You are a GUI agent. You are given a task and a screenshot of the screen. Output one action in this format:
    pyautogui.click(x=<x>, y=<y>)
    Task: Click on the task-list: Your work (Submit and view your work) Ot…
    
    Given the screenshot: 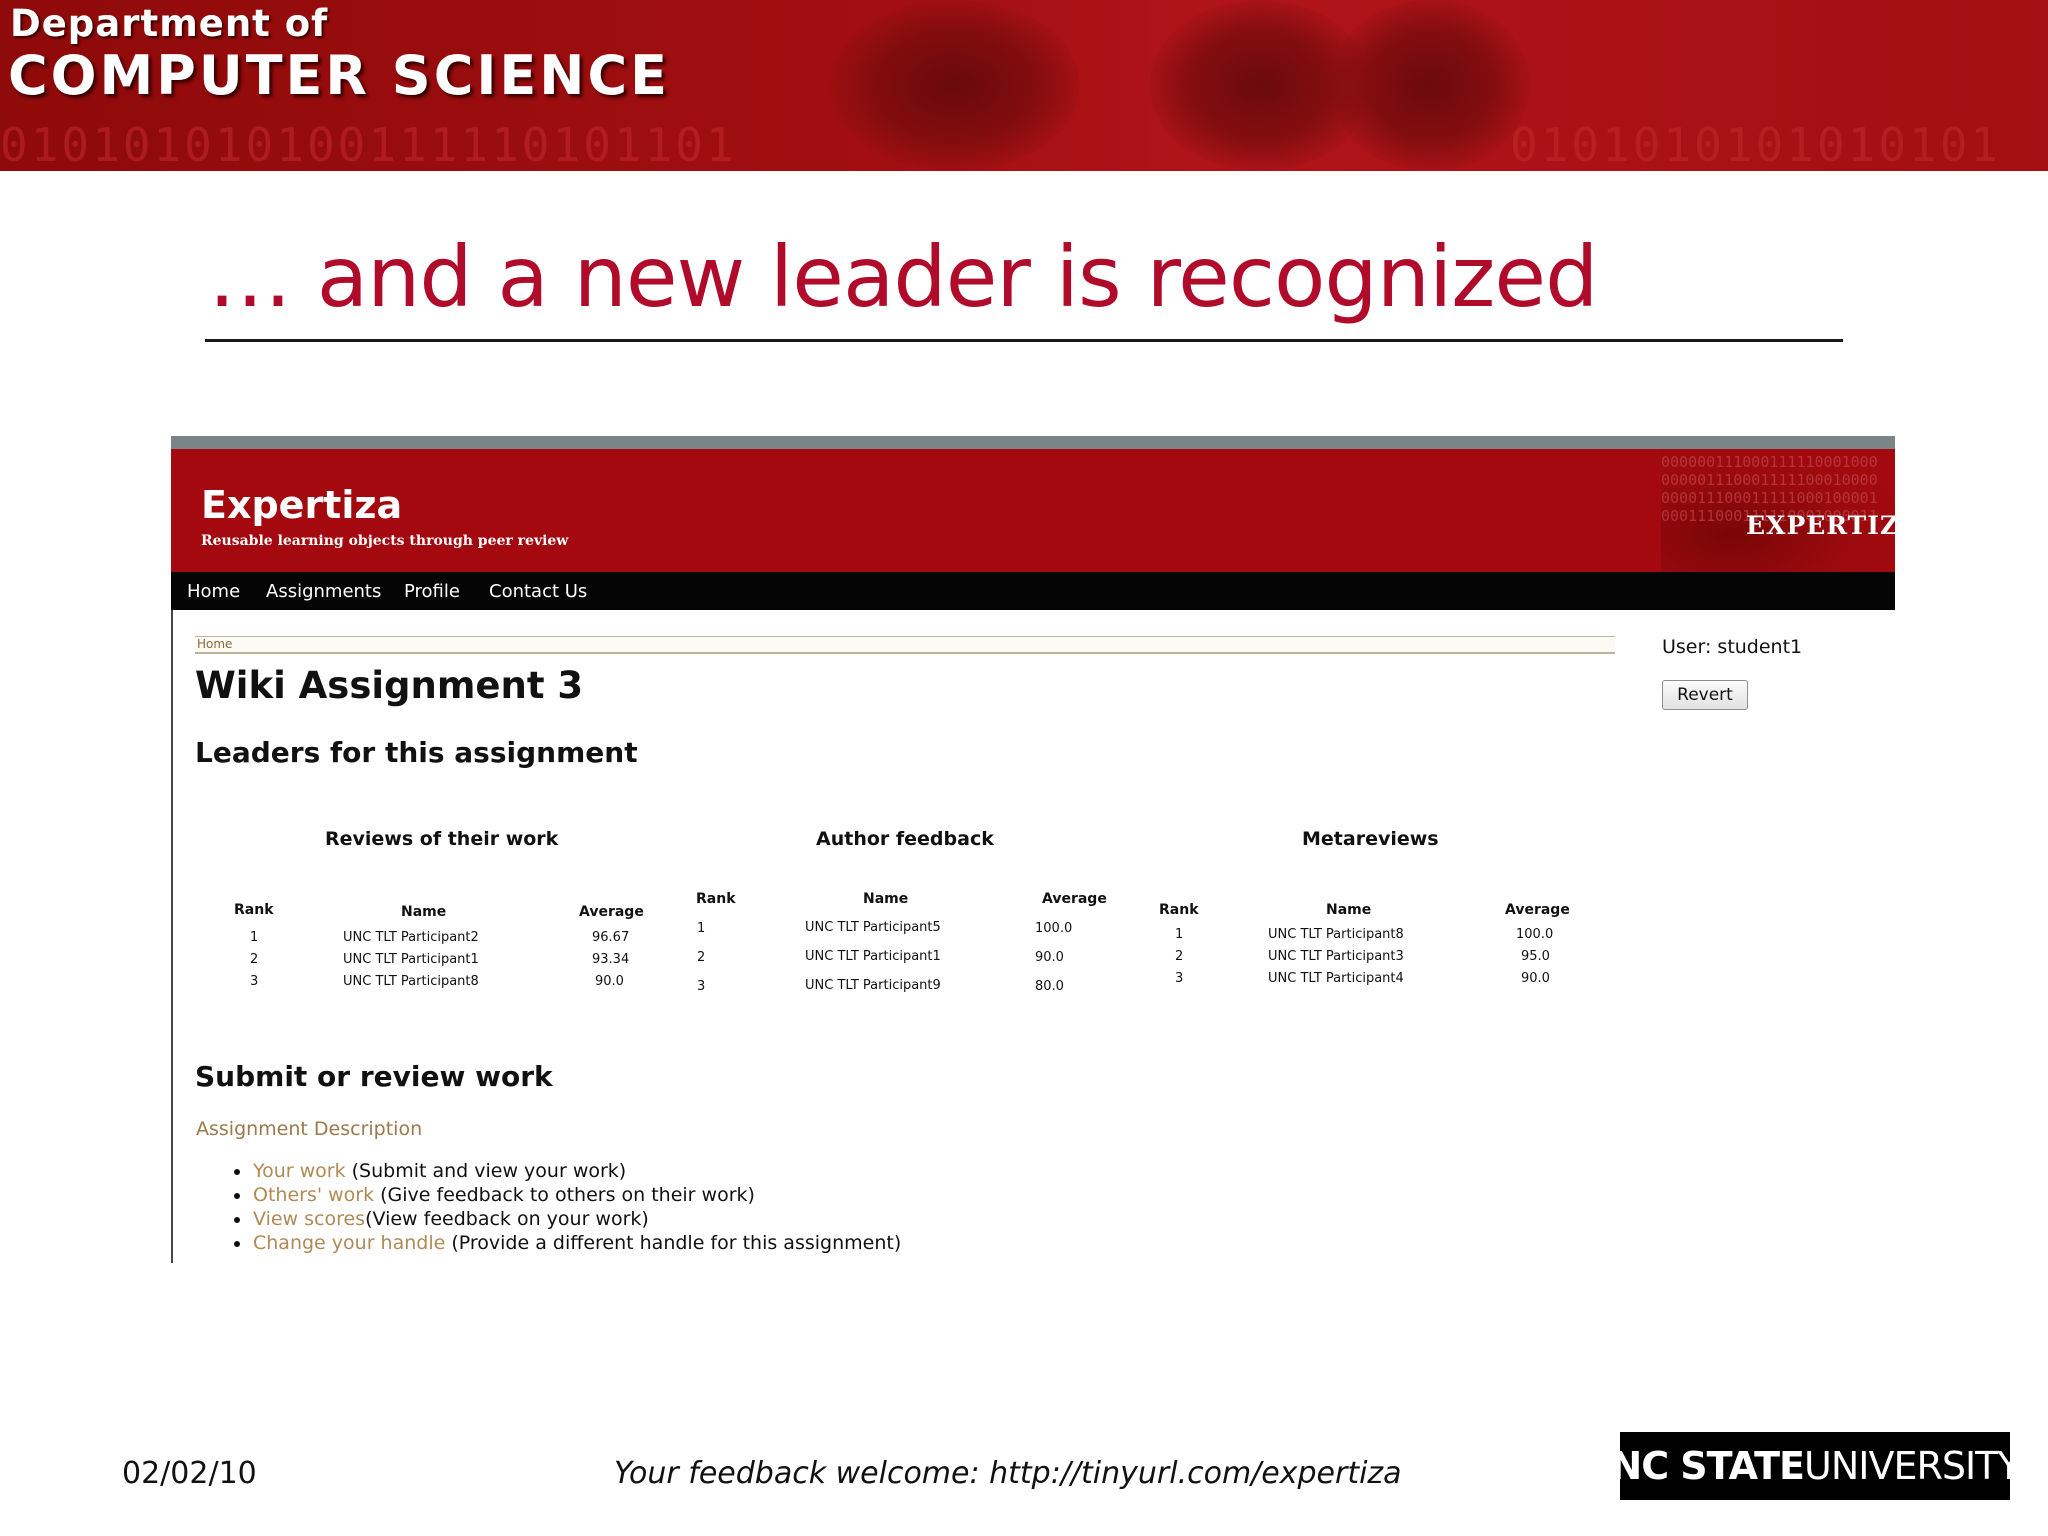 What is the action you would take?
    pyautogui.click(x=566, y=1208)
    